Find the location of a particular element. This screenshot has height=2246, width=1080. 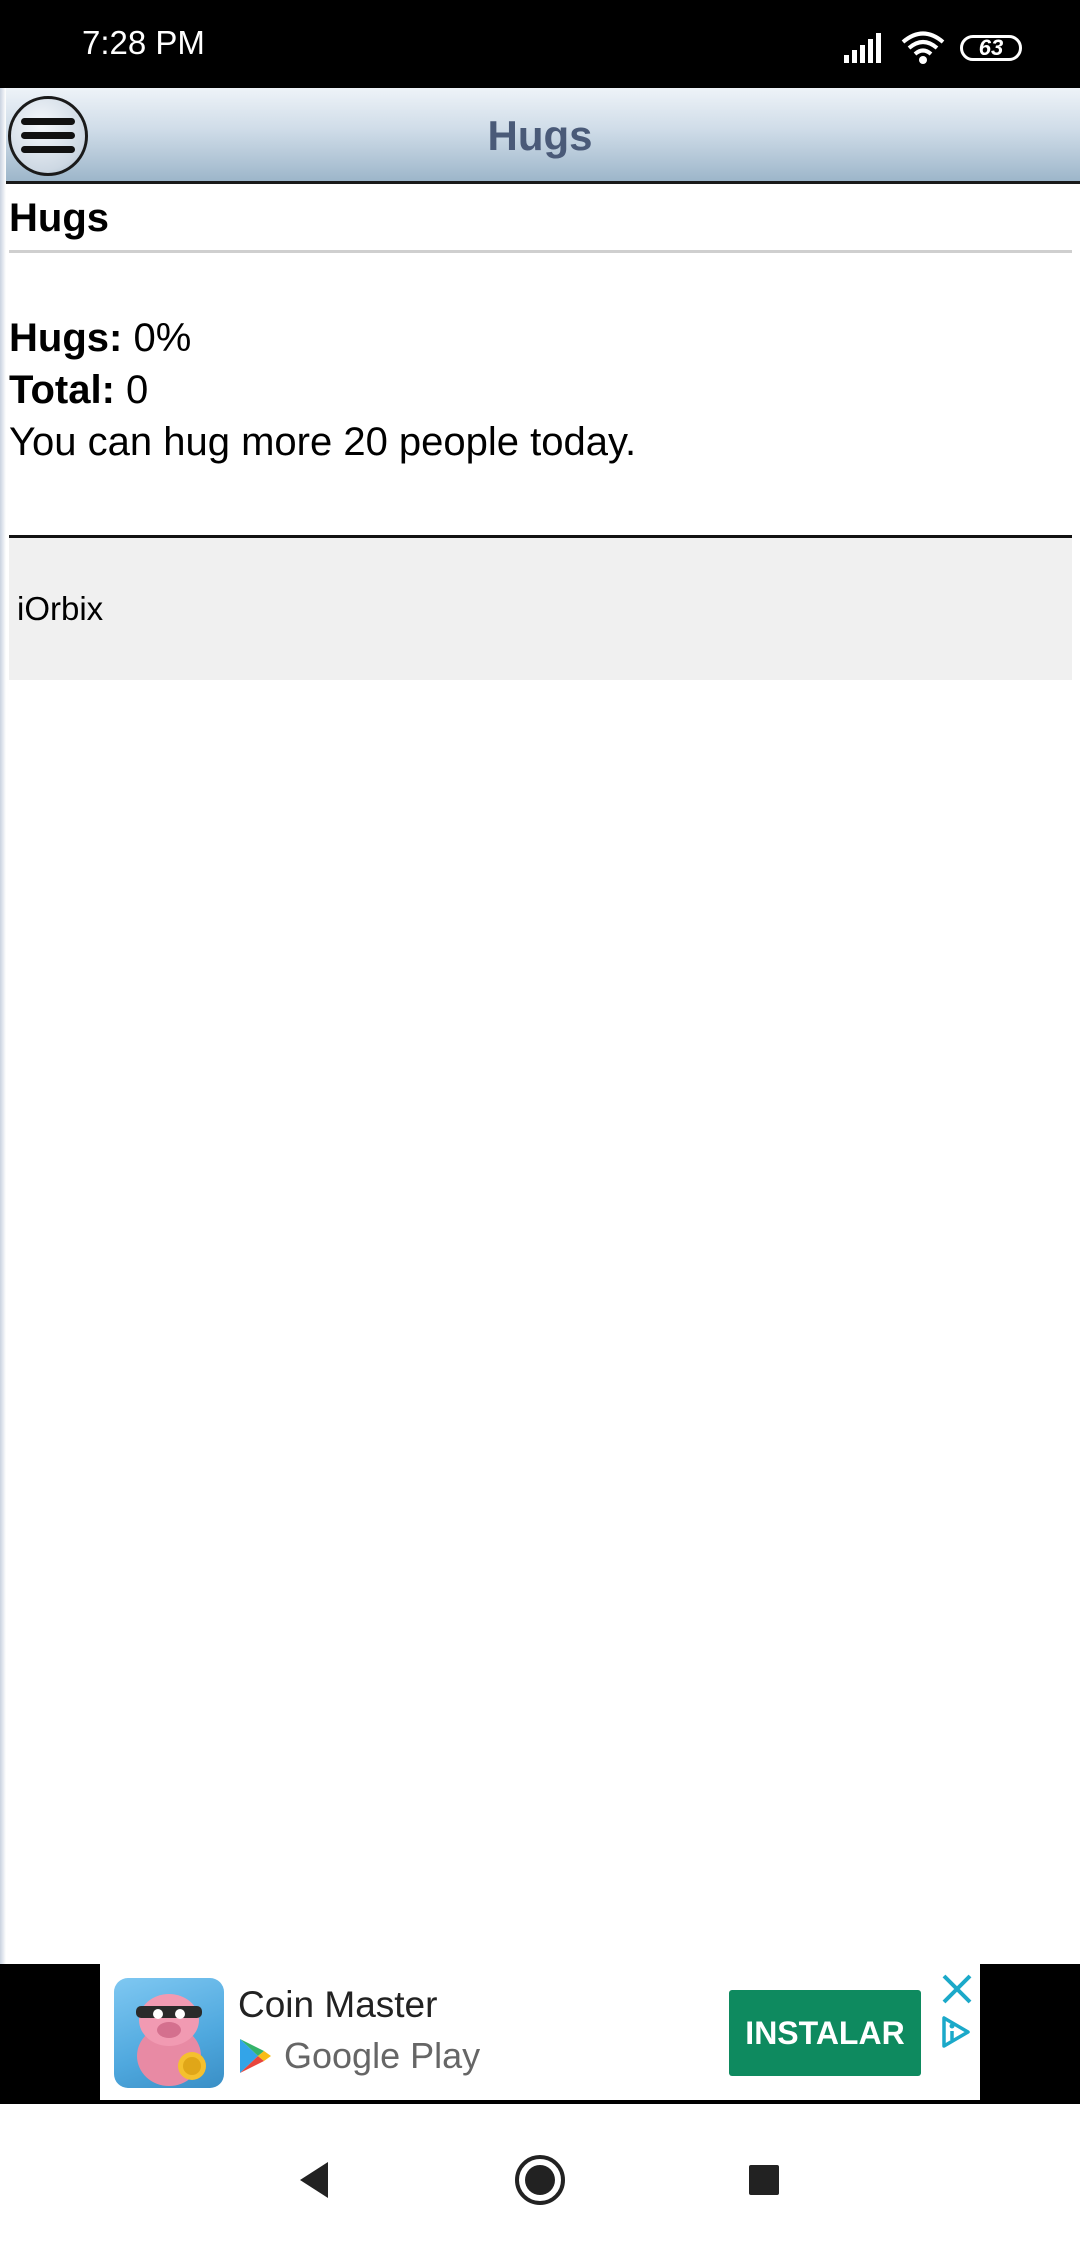

home-button is located at coordinates (540, 2180).